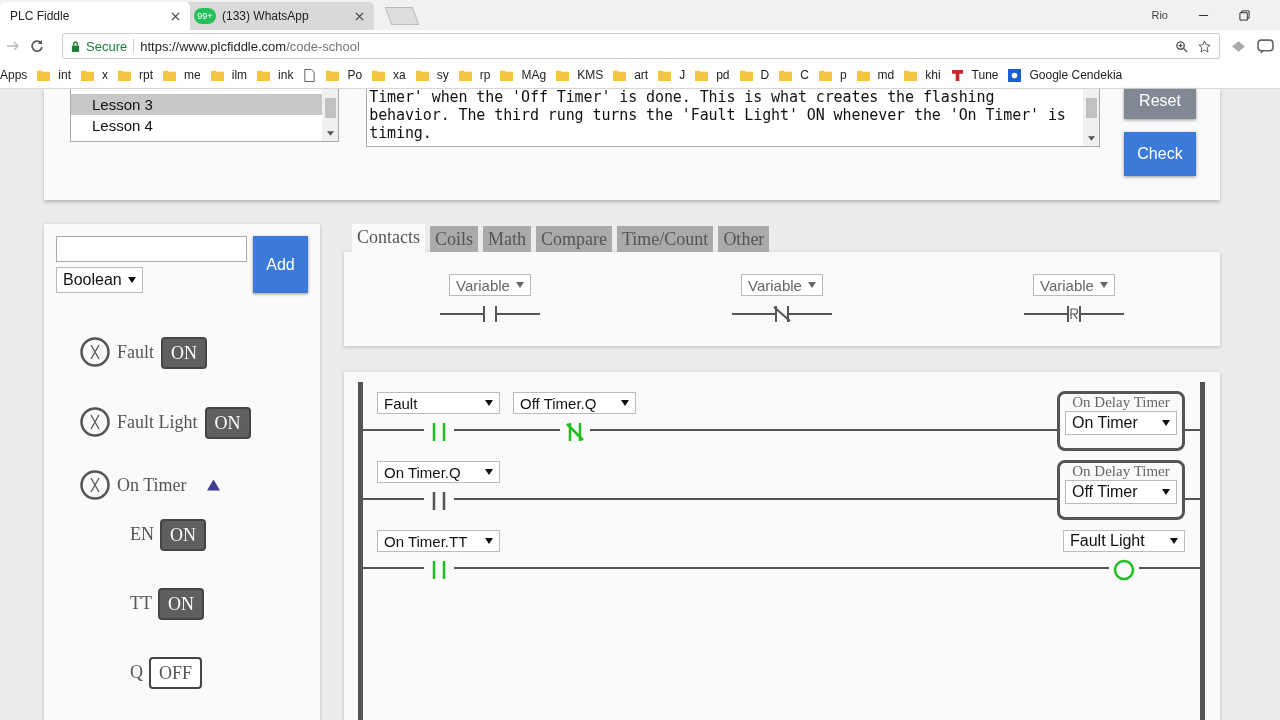 This screenshot has height=720, width=1280. What do you see at coordinates (886, 75) in the screenshot?
I see `bookmark-link: md` at bounding box center [886, 75].